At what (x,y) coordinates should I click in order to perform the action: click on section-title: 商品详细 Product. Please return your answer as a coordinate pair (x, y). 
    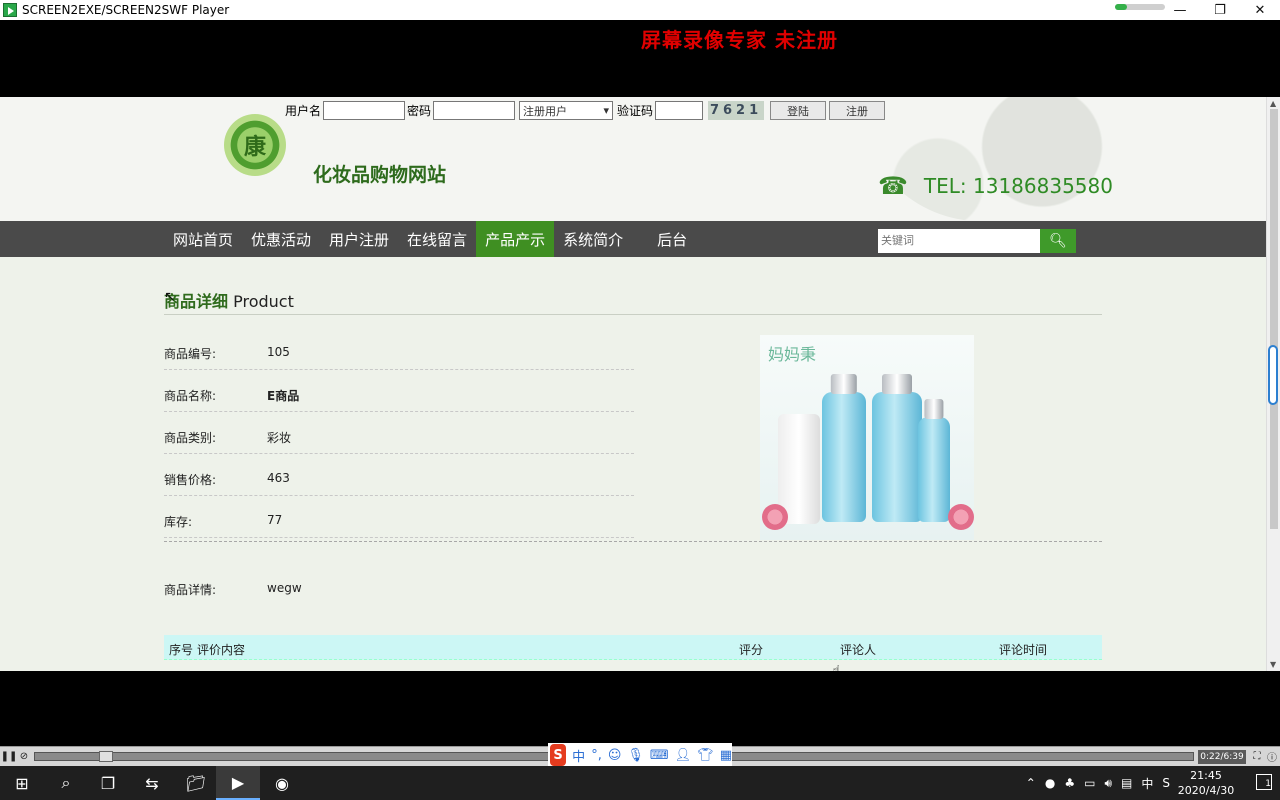
    Looking at the image, I should click on (229, 300).